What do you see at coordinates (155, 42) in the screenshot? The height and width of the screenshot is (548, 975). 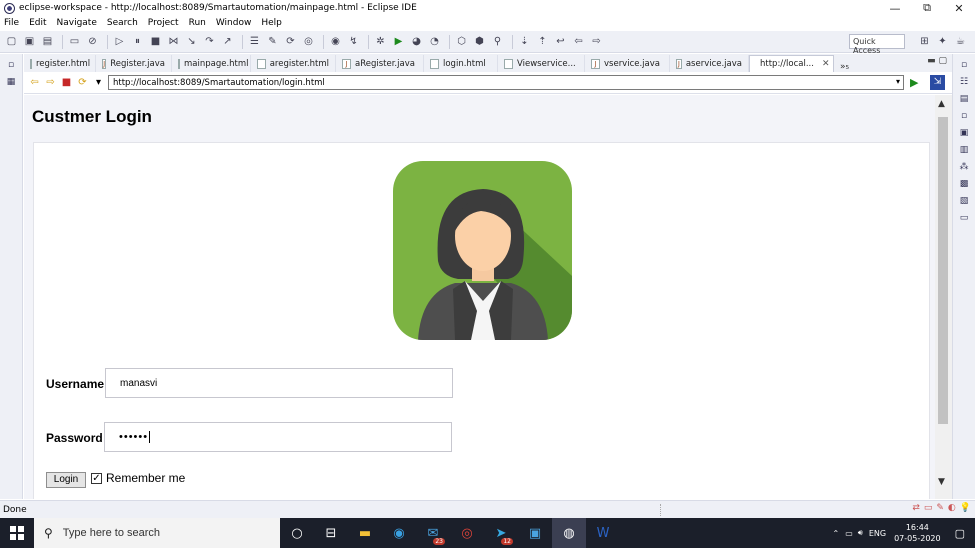 I see `terminate-icon: ■` at bounding box center [155, 42].